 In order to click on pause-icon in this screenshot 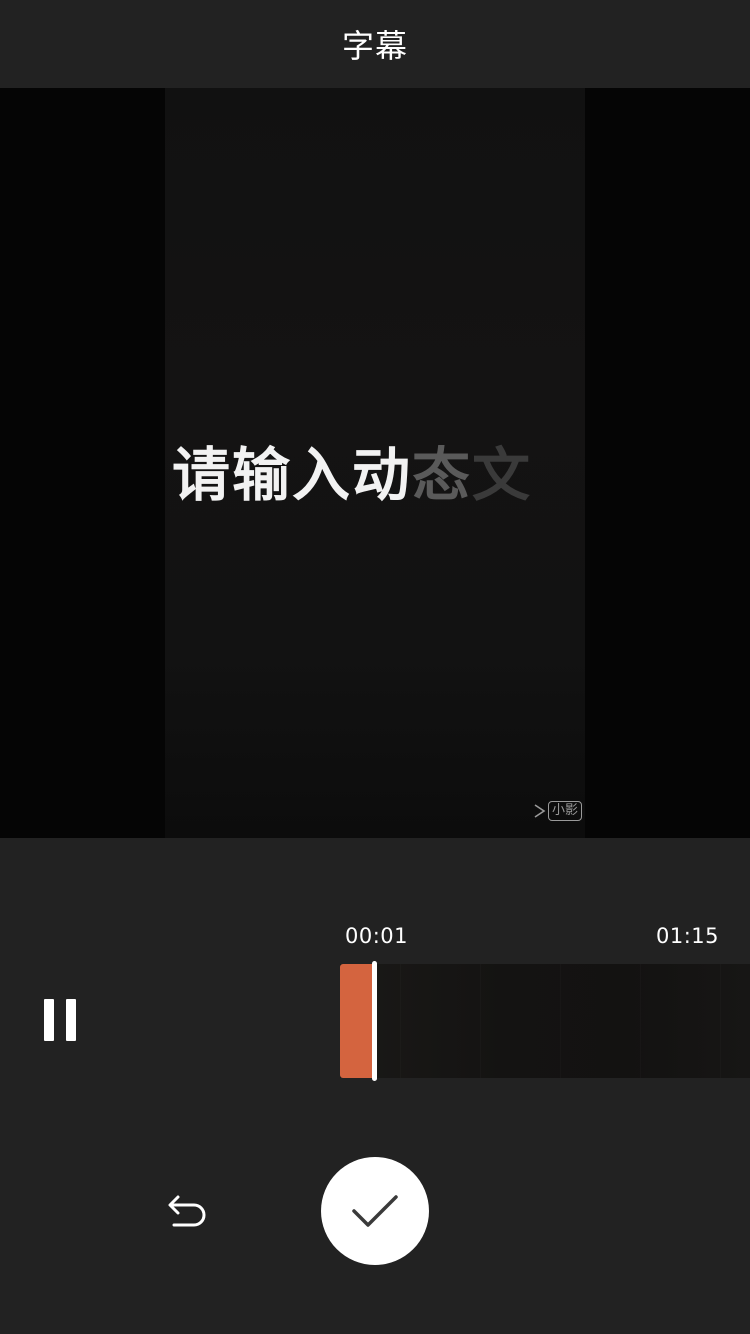, I will do `click(60, 1020)`.